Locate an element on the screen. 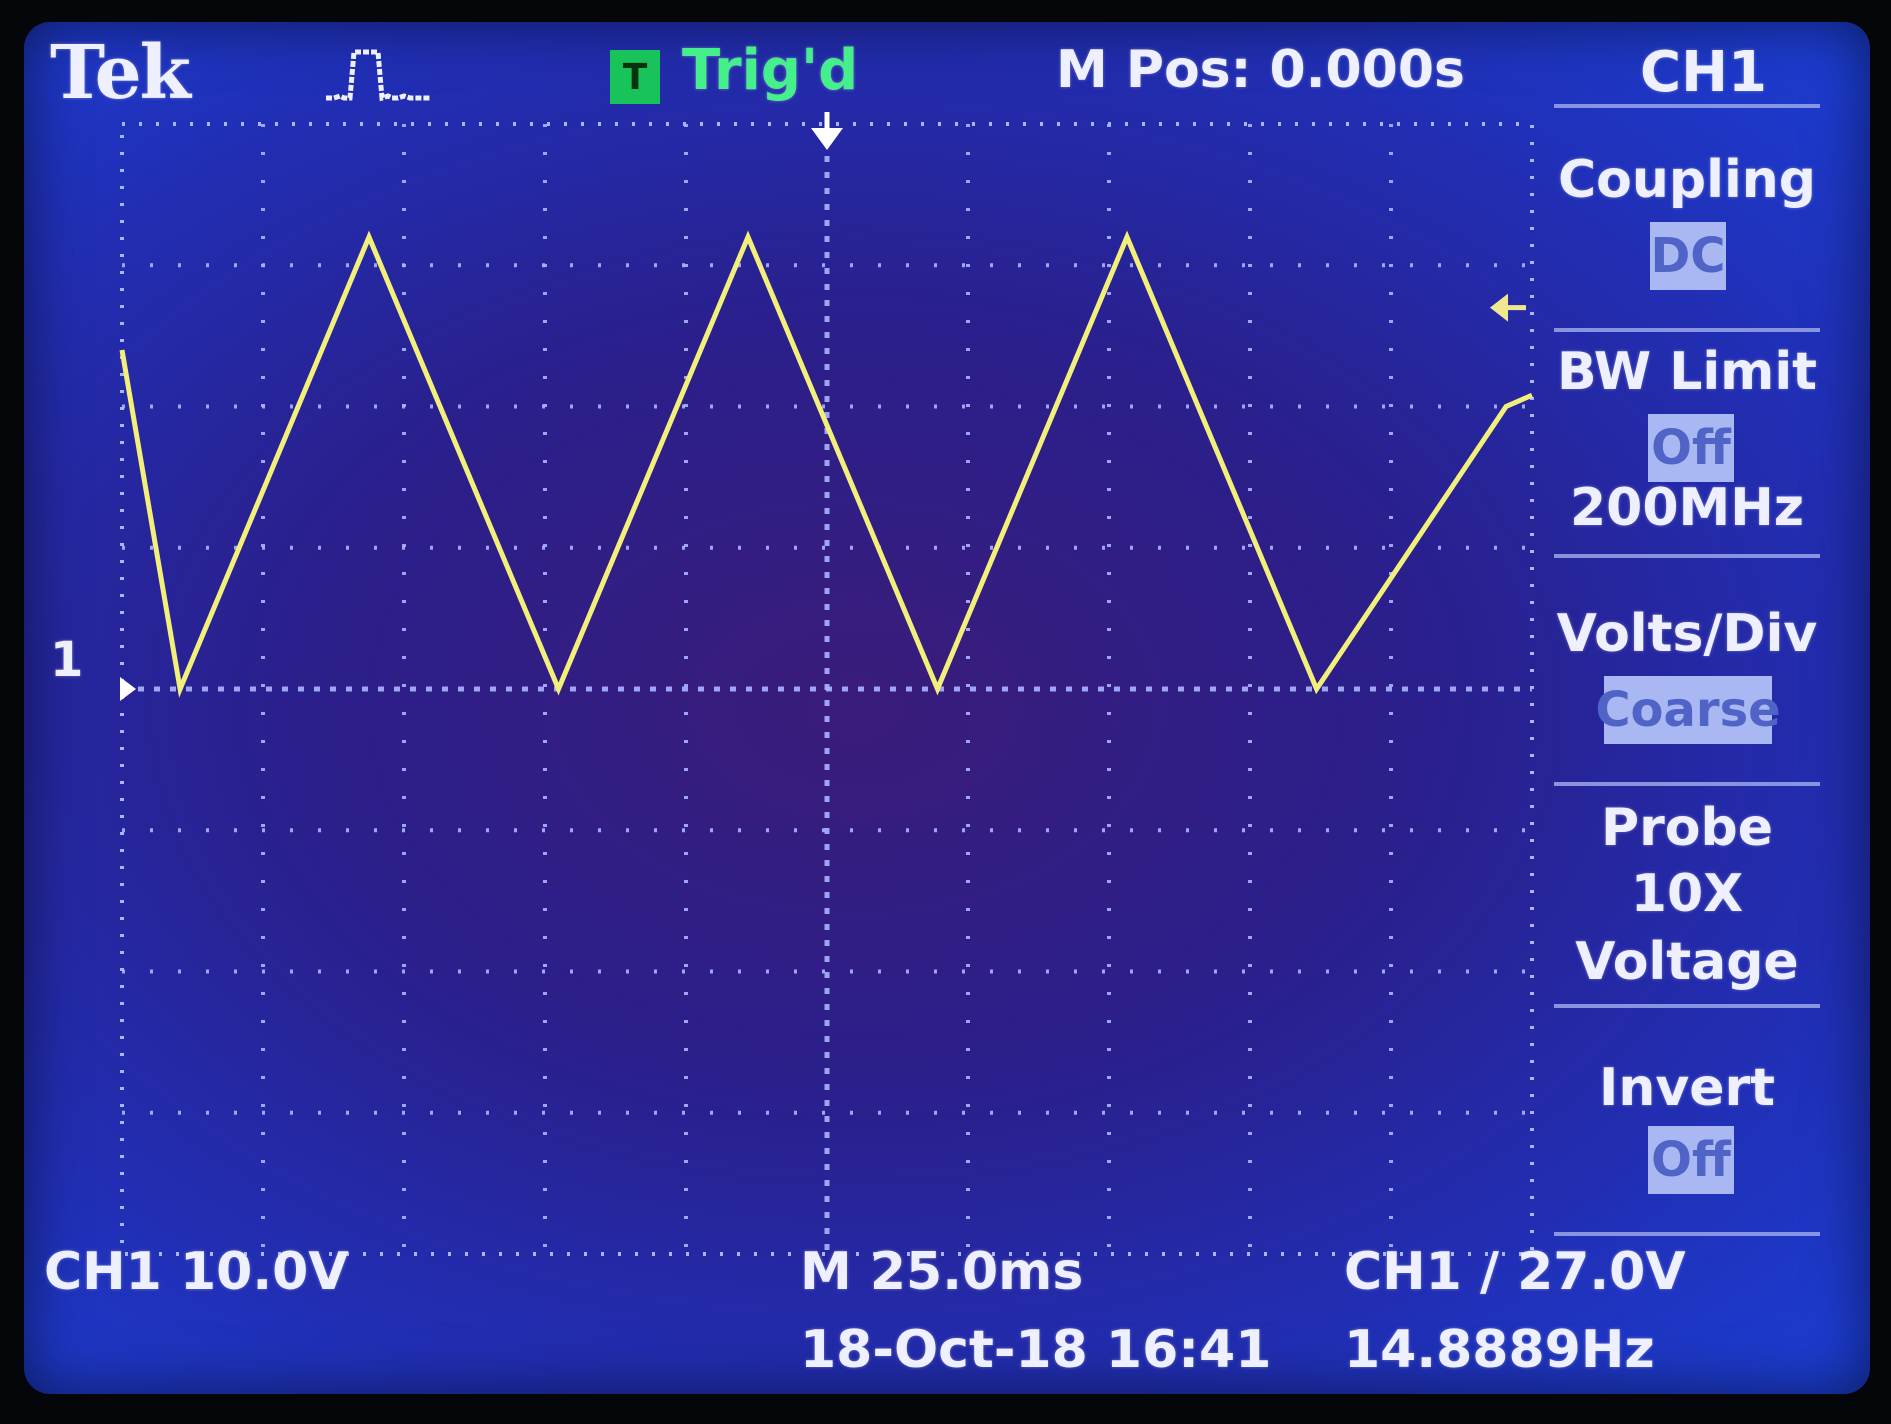  trigger-level-readout: CH1 ∕ 27.0V is located at coordinates (1515, 1272).